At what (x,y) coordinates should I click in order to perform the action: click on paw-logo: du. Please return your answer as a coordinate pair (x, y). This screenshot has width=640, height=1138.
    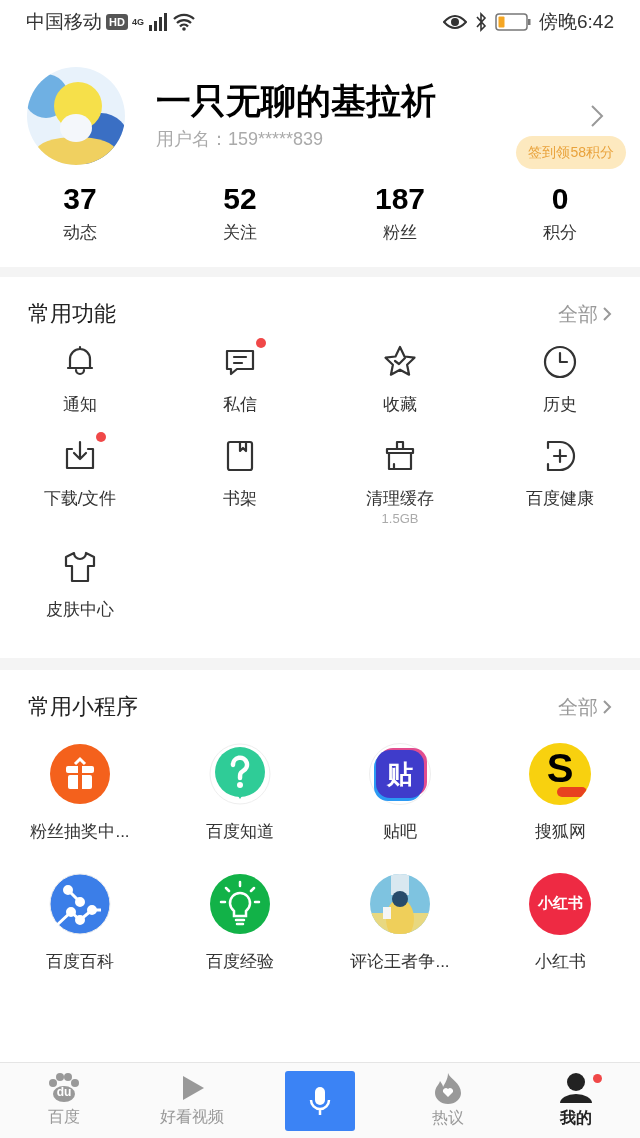
    Looking at the image, I should click on (64, 1087).